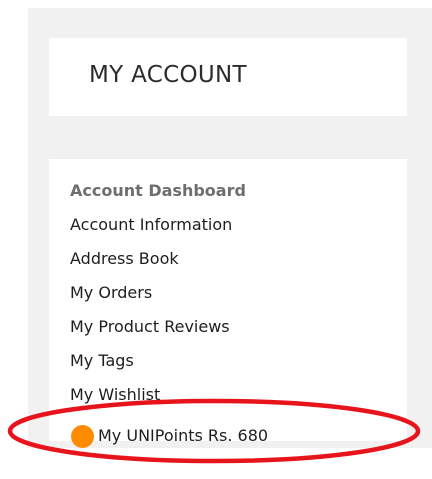 This screenshot has width=432, height=479. What do you see at coordinates (169, 402) in the screenshot?
I see `nav-item-my-wishlist: My Wishlist` at bounding box center [169, 402].